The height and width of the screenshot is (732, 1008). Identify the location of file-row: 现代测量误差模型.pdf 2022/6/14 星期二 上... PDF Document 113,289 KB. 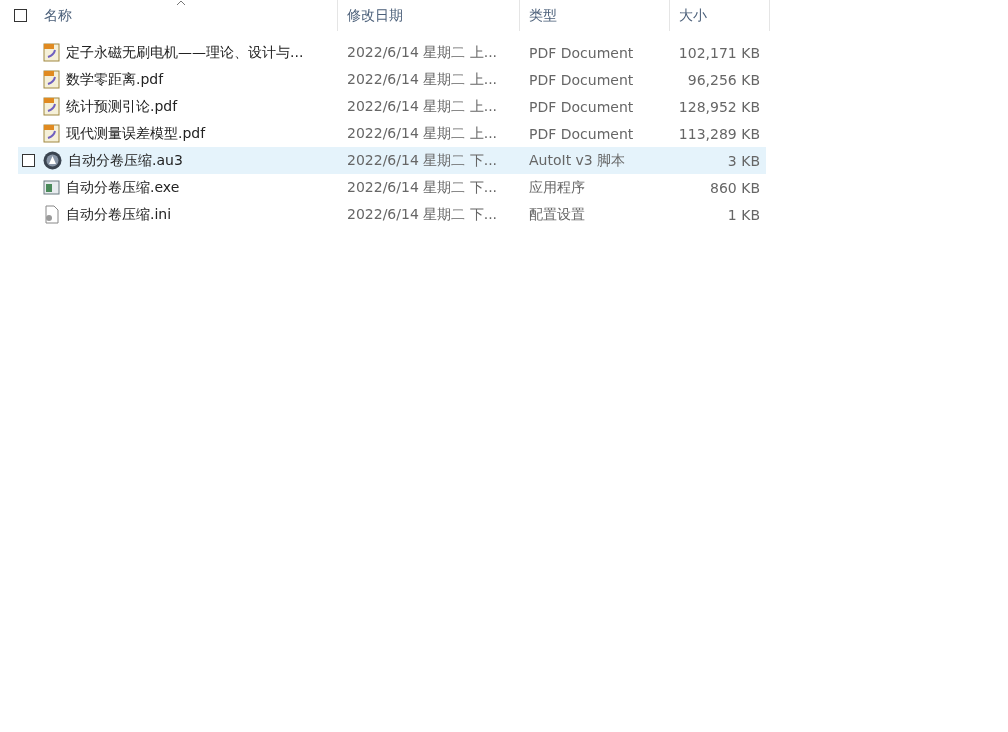
(392, 133).